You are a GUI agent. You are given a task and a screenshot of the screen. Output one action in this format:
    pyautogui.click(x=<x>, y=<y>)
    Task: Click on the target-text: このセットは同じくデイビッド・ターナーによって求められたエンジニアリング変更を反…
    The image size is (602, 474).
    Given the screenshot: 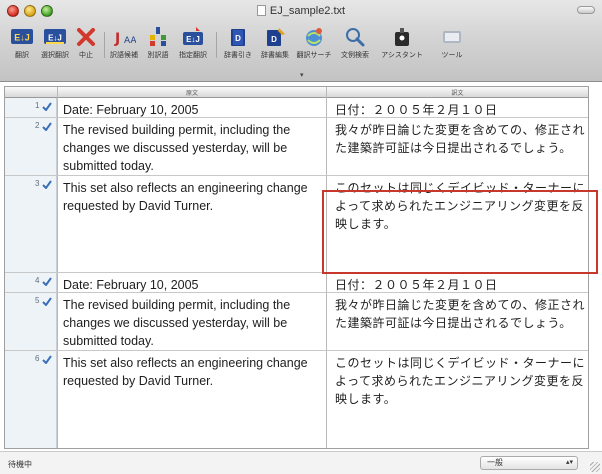 What is the action you would take?
    pyautogui.click(x=461, y=381)
    